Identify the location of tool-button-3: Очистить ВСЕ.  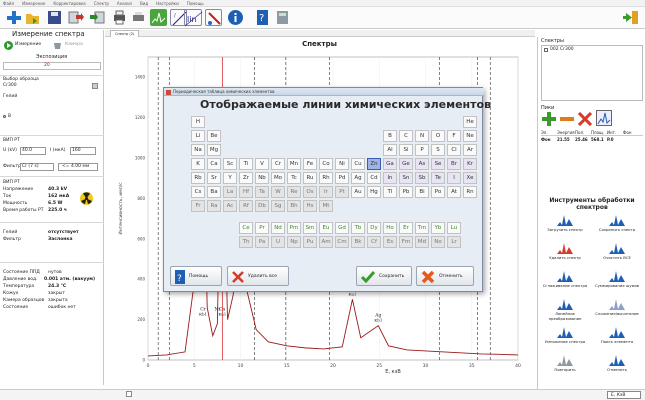
(617, 254).